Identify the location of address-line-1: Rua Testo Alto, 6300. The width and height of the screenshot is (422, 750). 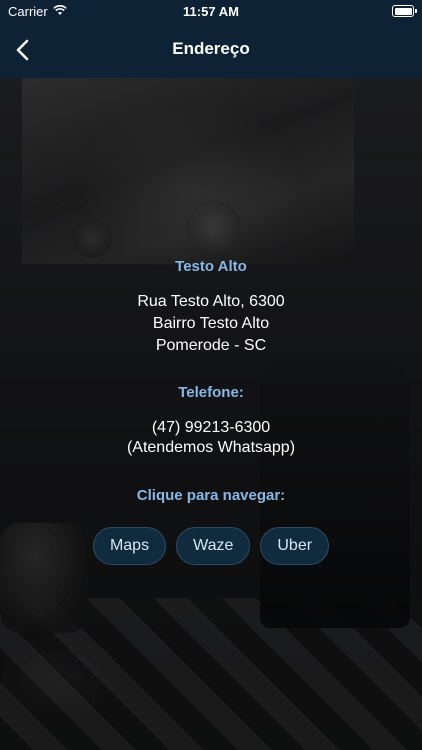
(211, 301).